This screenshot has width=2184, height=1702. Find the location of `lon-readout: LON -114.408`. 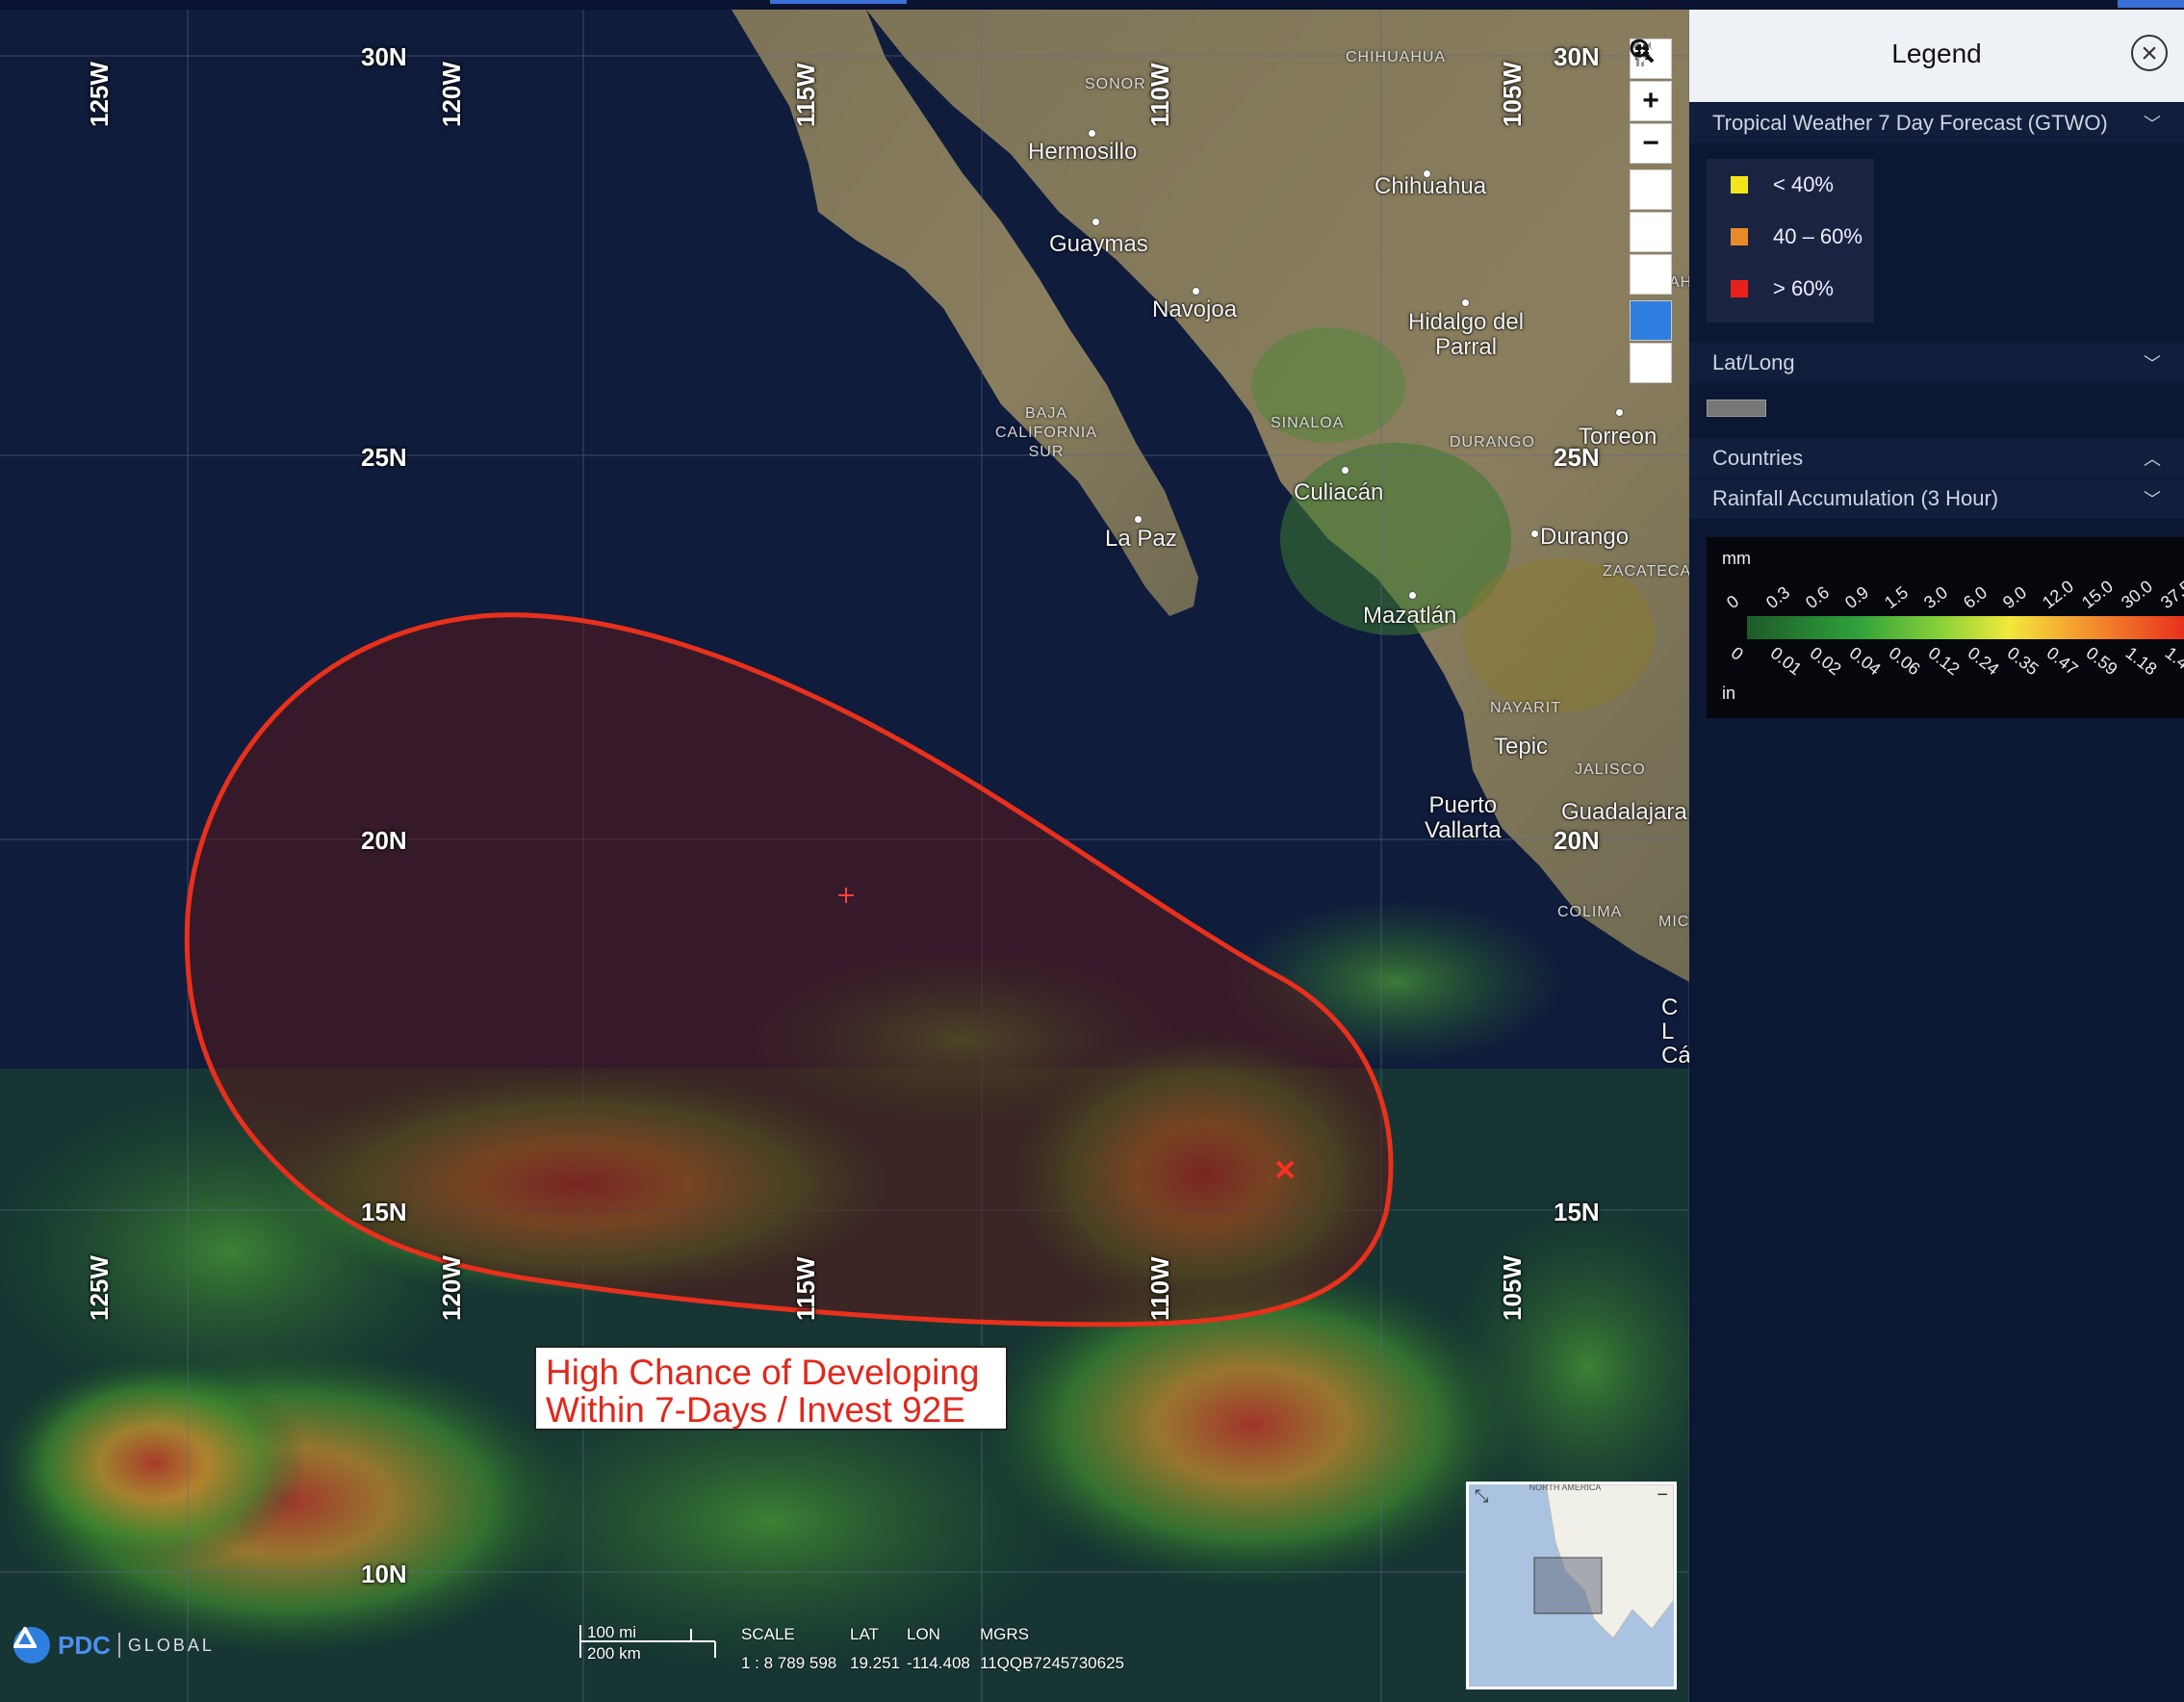

lon-readout: LON -114.408 is located at coordinates (938, 1649).